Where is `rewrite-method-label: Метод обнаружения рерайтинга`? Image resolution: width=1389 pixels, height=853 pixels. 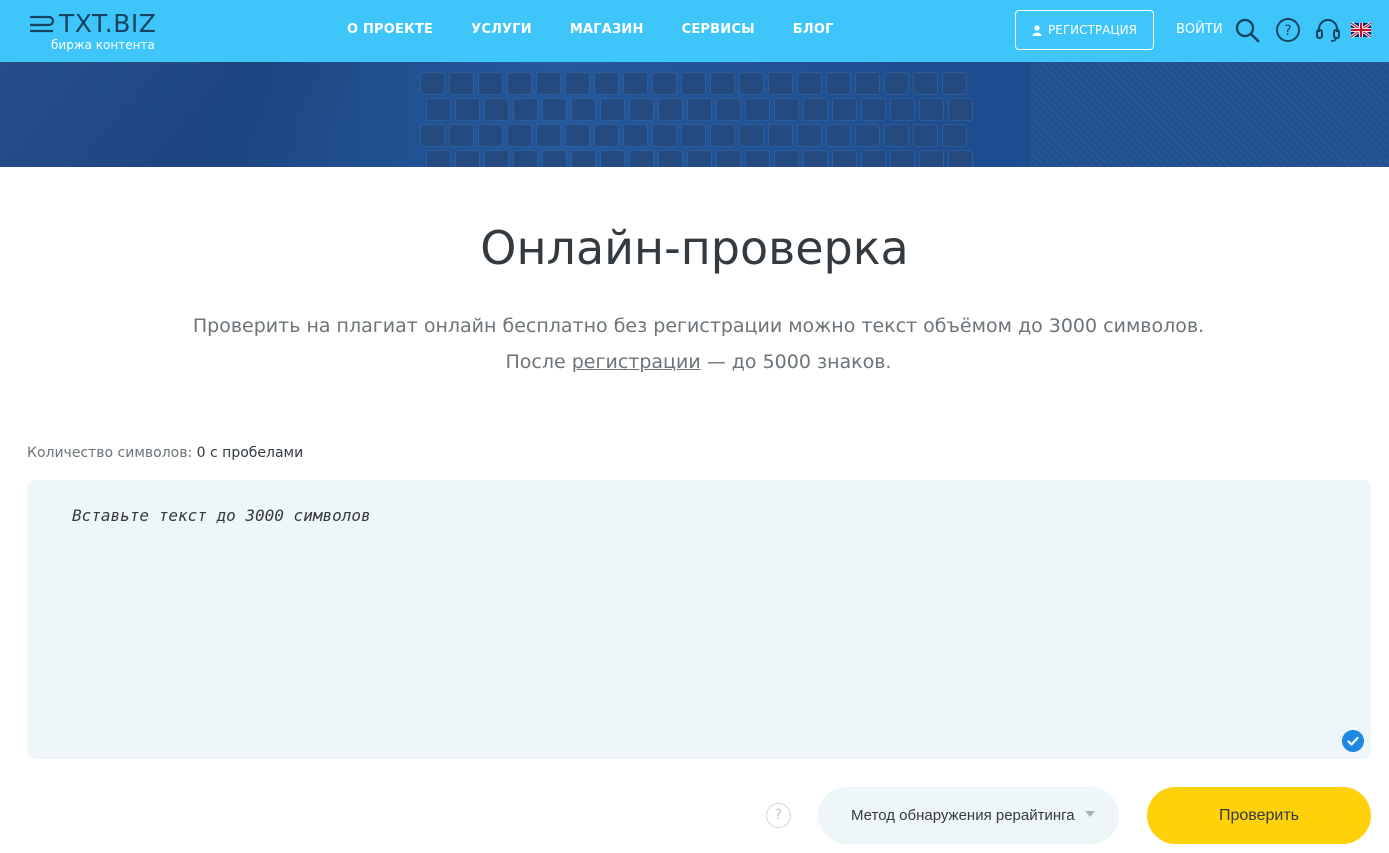 rewrite-method-label: Метод обнаружения рерайтинга is located at coordinates (963, 815).